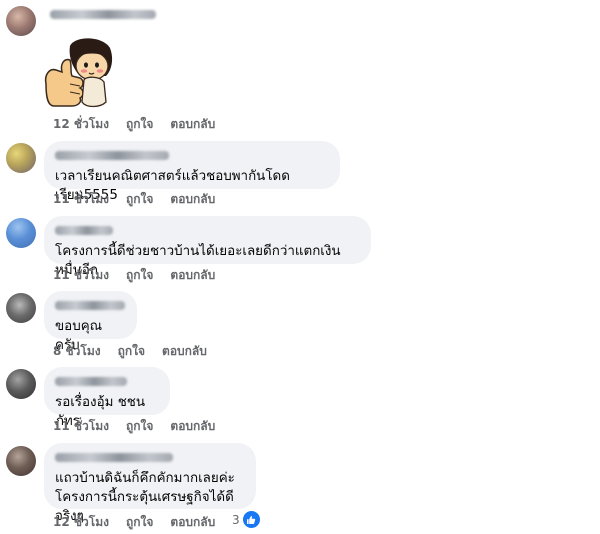  I want to click on comment-meta: 8 ชั่วโมง ถูกใจ ตอบกลับ, so click(130, 351).